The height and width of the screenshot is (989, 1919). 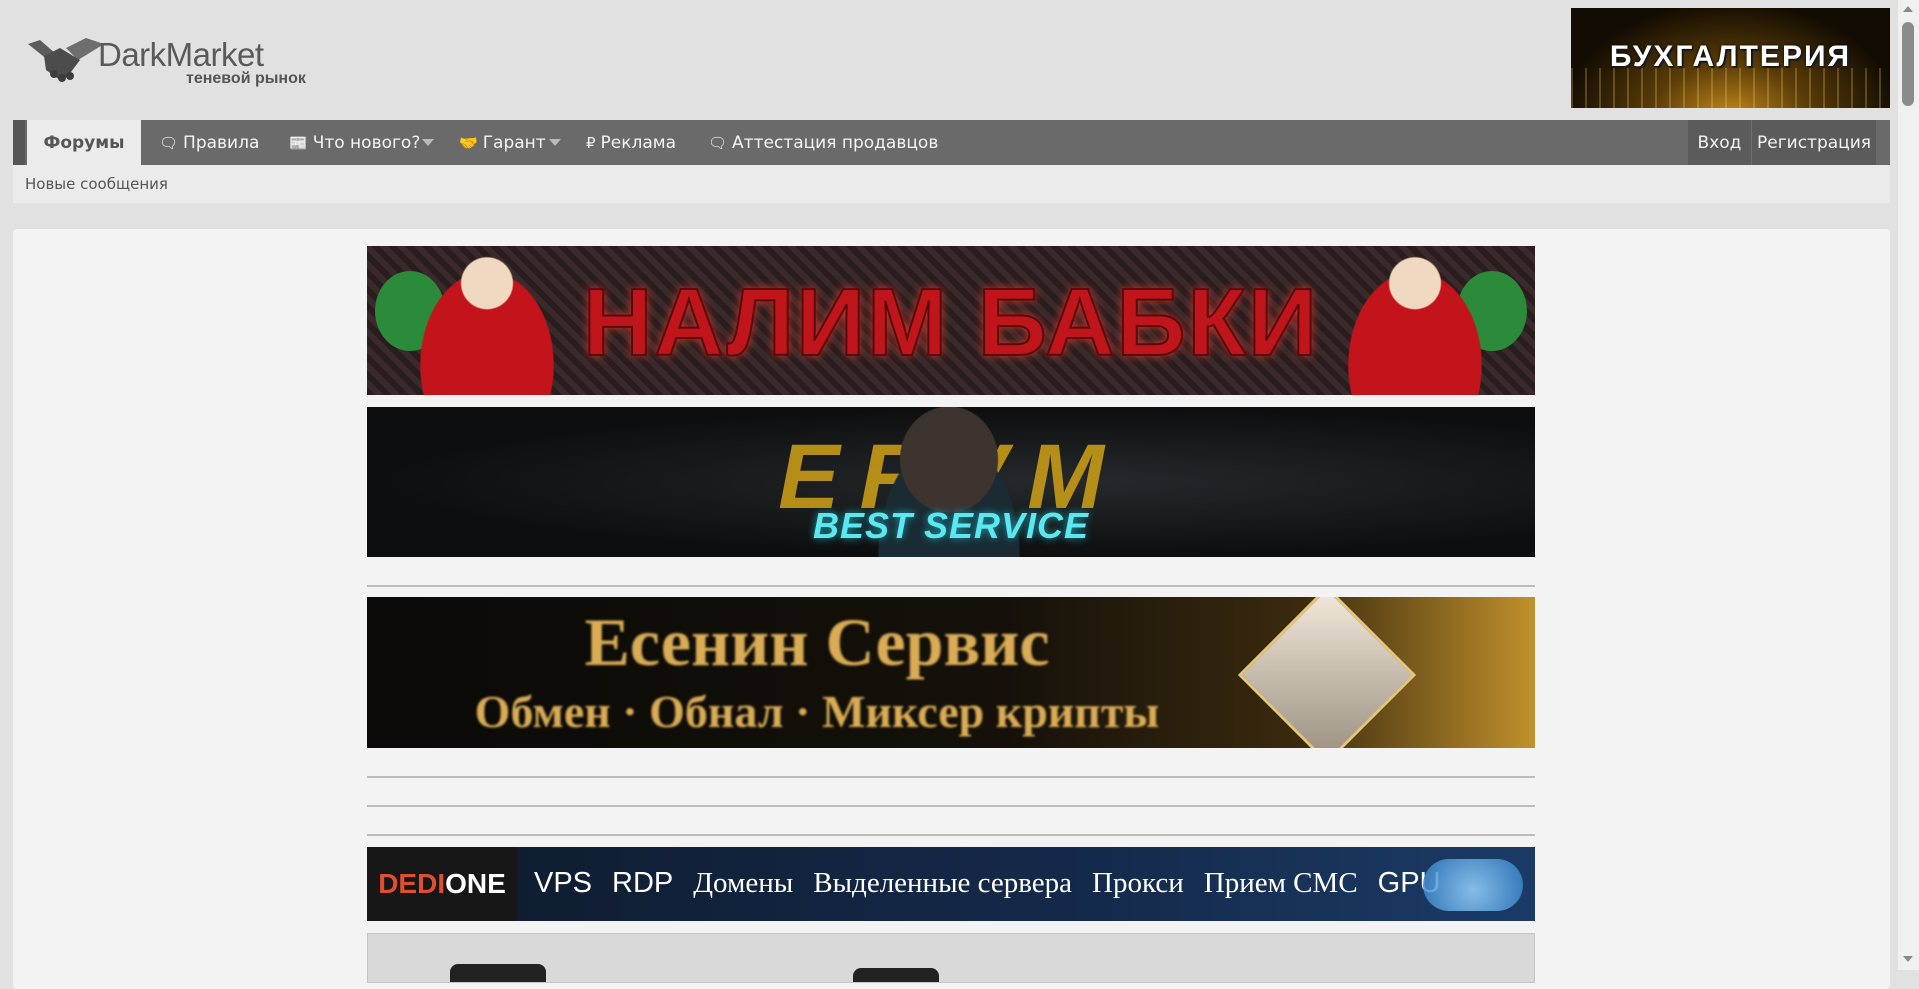 I want to click on nav-item-whats-new: 📰 Что нового?, so click(x=354, y=142).